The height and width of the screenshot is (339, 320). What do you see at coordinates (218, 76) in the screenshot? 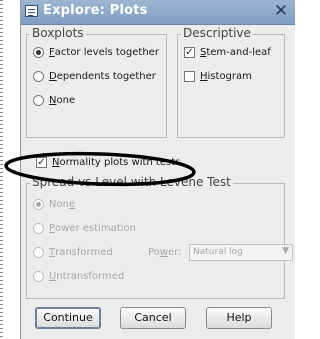
I see `histogram-checkbox: Histogram` at bounding box center [218, 76].